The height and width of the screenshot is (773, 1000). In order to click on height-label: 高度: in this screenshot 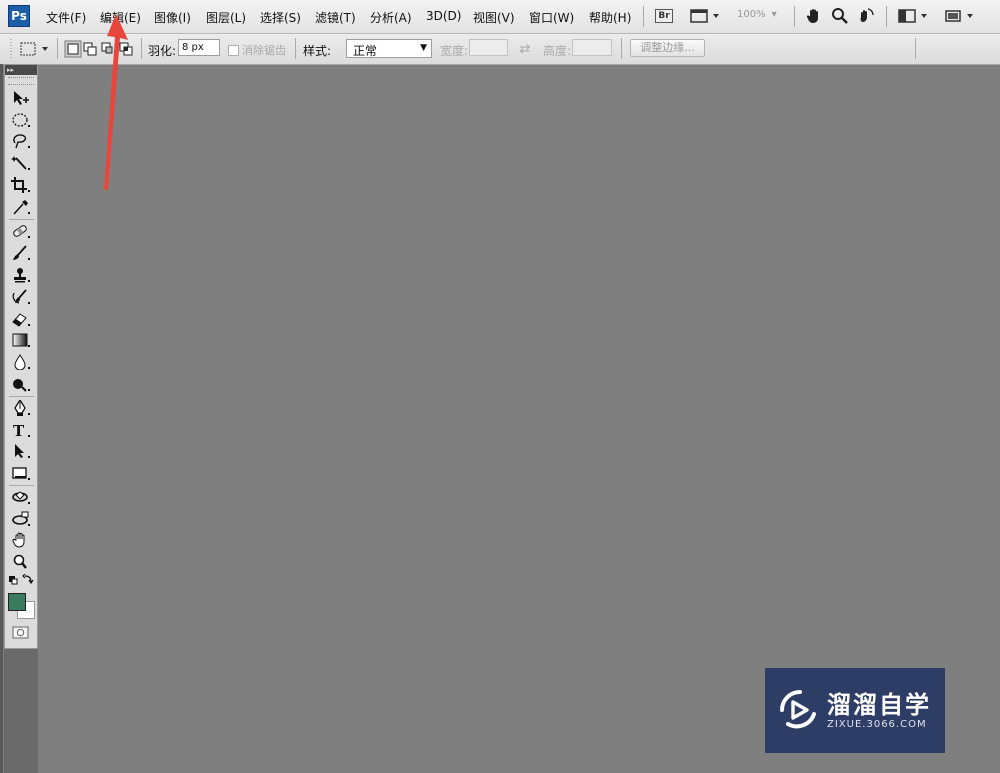, I will do `click(557, 51)`.